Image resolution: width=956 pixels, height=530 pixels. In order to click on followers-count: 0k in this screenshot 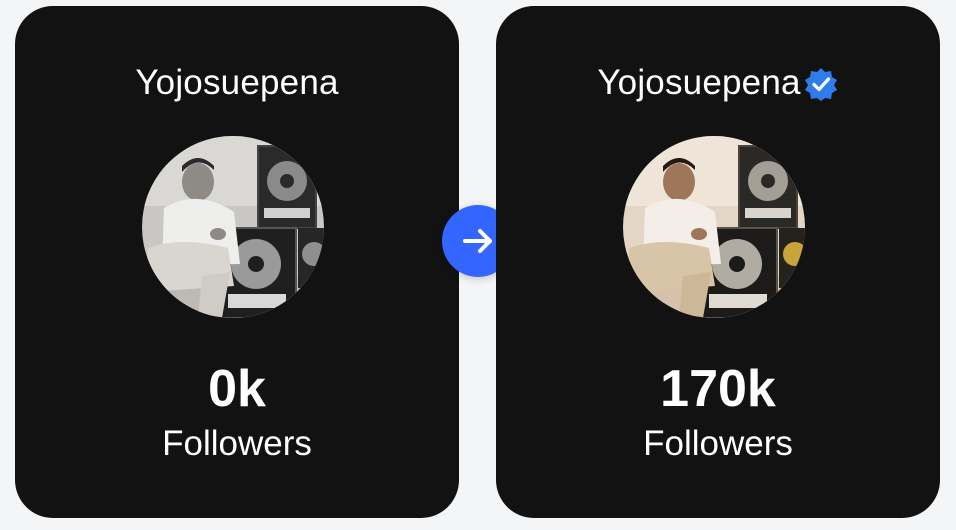, I will do `click(237, 389)`.